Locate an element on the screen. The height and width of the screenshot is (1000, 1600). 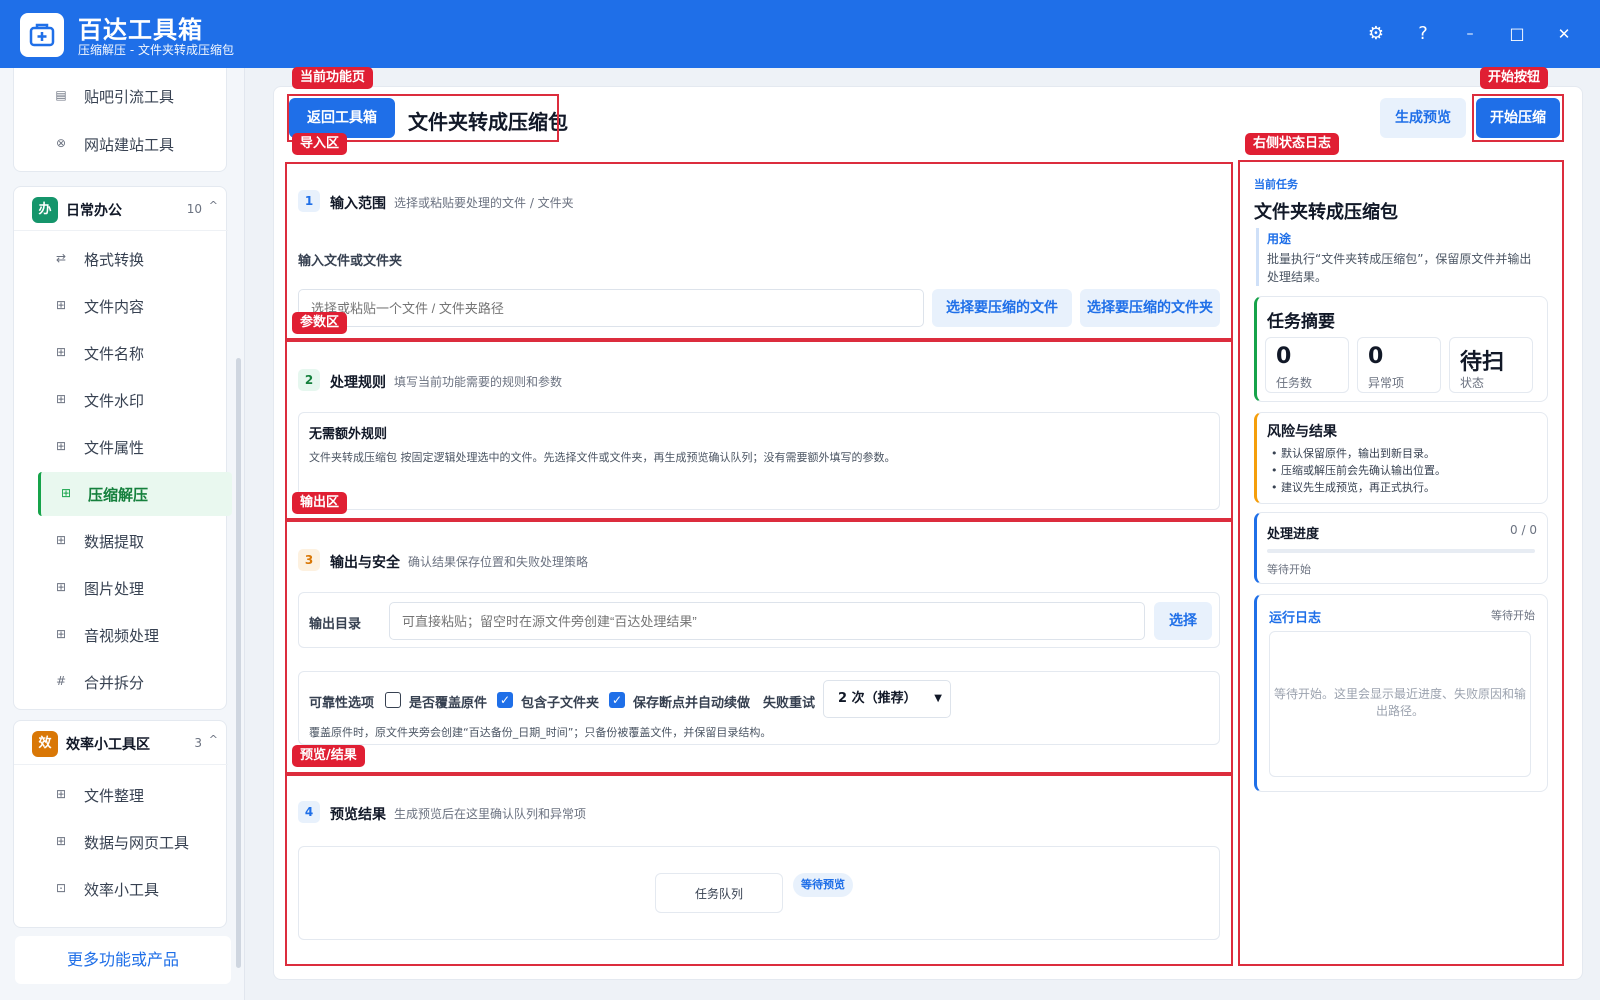
sidebar-item-watermark: ⊞ 文件水印 is located at coordinates (121, 400).